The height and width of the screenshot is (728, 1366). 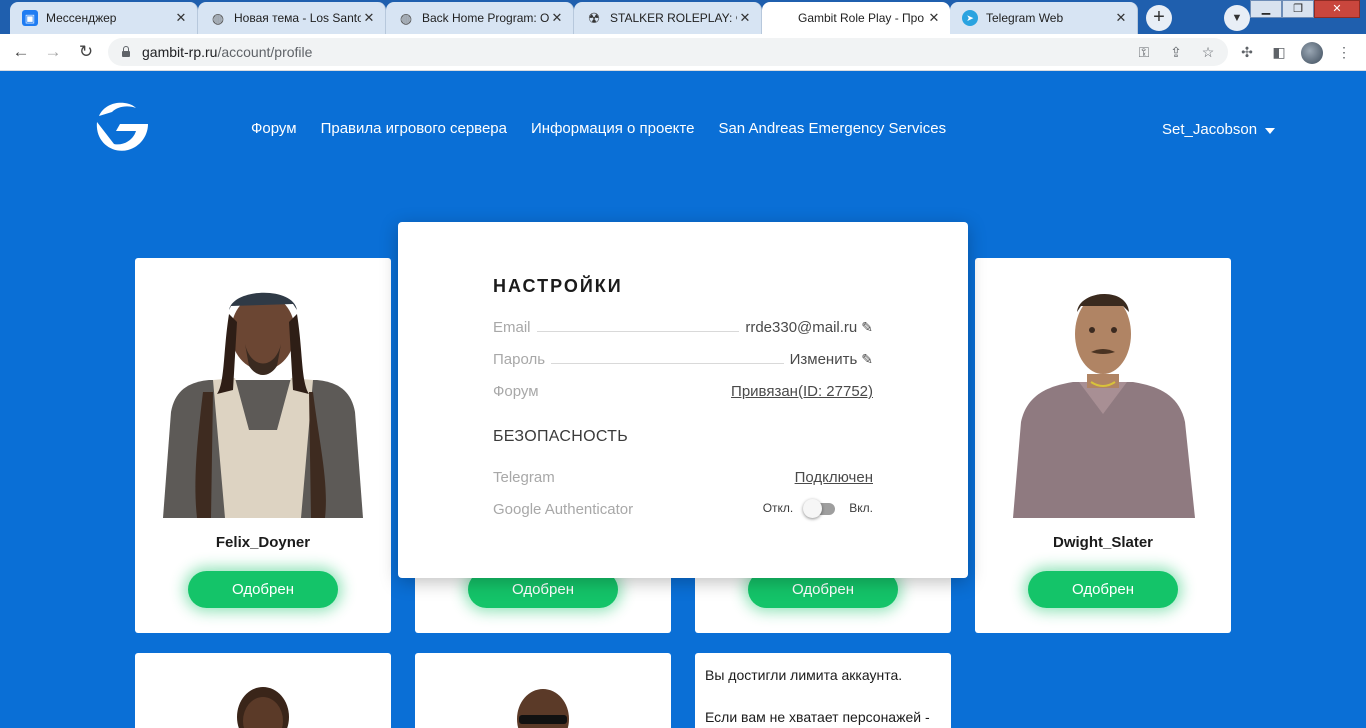 What do you see at coordinates (561, 436) in the screenshot?
I see `security-heading: БЕЗОПАСНОСТЬ` at bounding box center [561, 436].